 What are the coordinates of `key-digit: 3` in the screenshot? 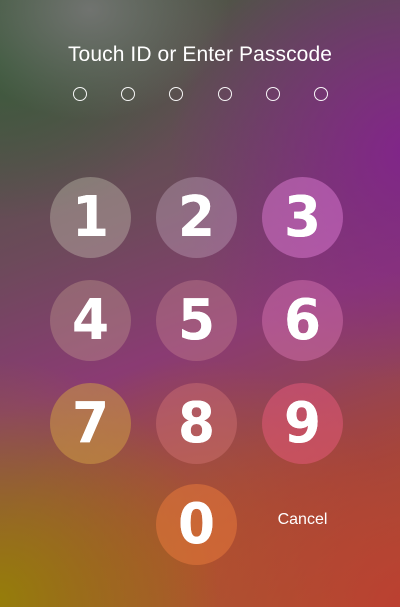 It's located at (302, 217).